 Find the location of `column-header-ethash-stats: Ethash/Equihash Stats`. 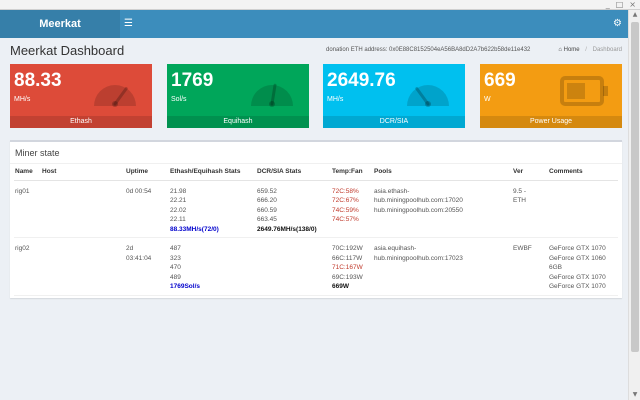

column-header-ethash-stats: Ethash/Equihash Stats is located at coordinates (212, 174).